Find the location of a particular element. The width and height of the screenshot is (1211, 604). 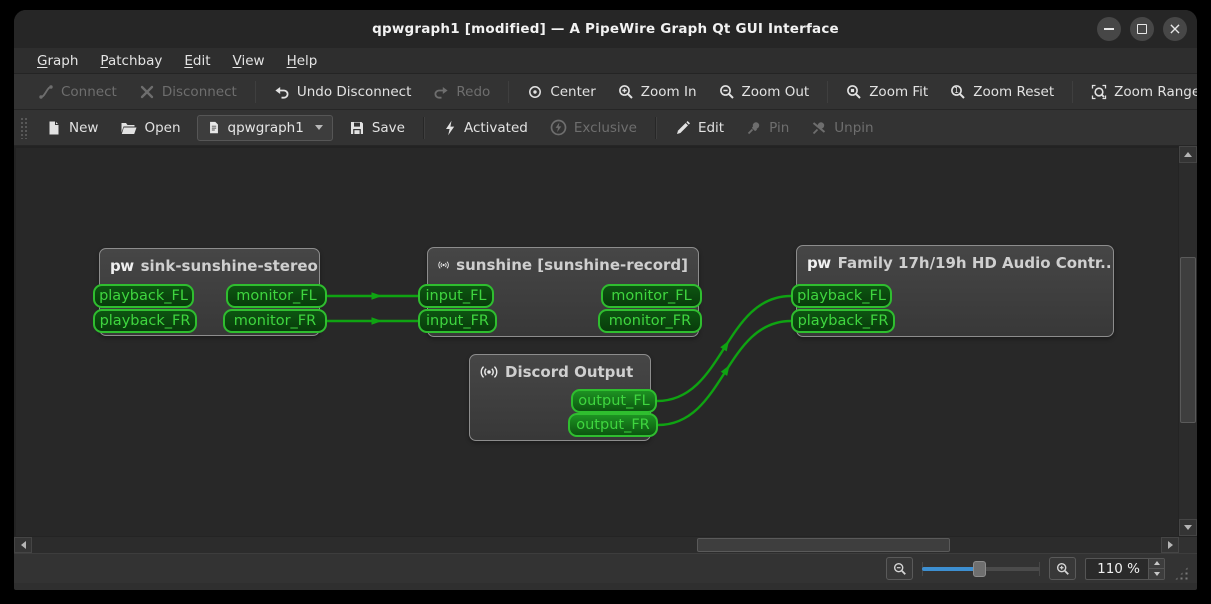

close-button: × is located at coordinates (1175, 29).